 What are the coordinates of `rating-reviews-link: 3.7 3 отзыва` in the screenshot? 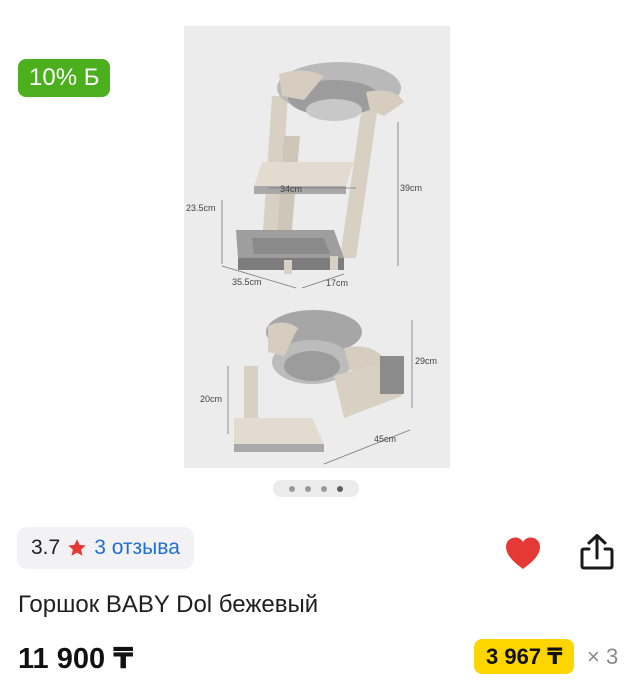 It's located at (105, 548).